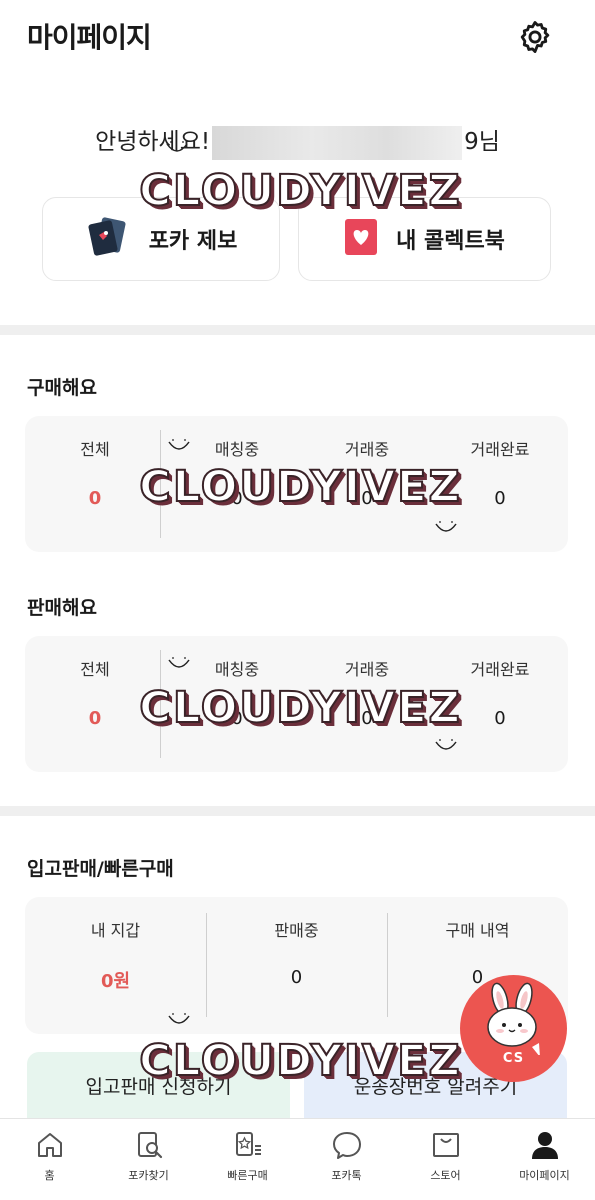 The width and height of the screenshot is (595, 1200). Describe the element at coordinates (89, 37) in the screenshot. I see `page-title: 마이페이지` at that location.